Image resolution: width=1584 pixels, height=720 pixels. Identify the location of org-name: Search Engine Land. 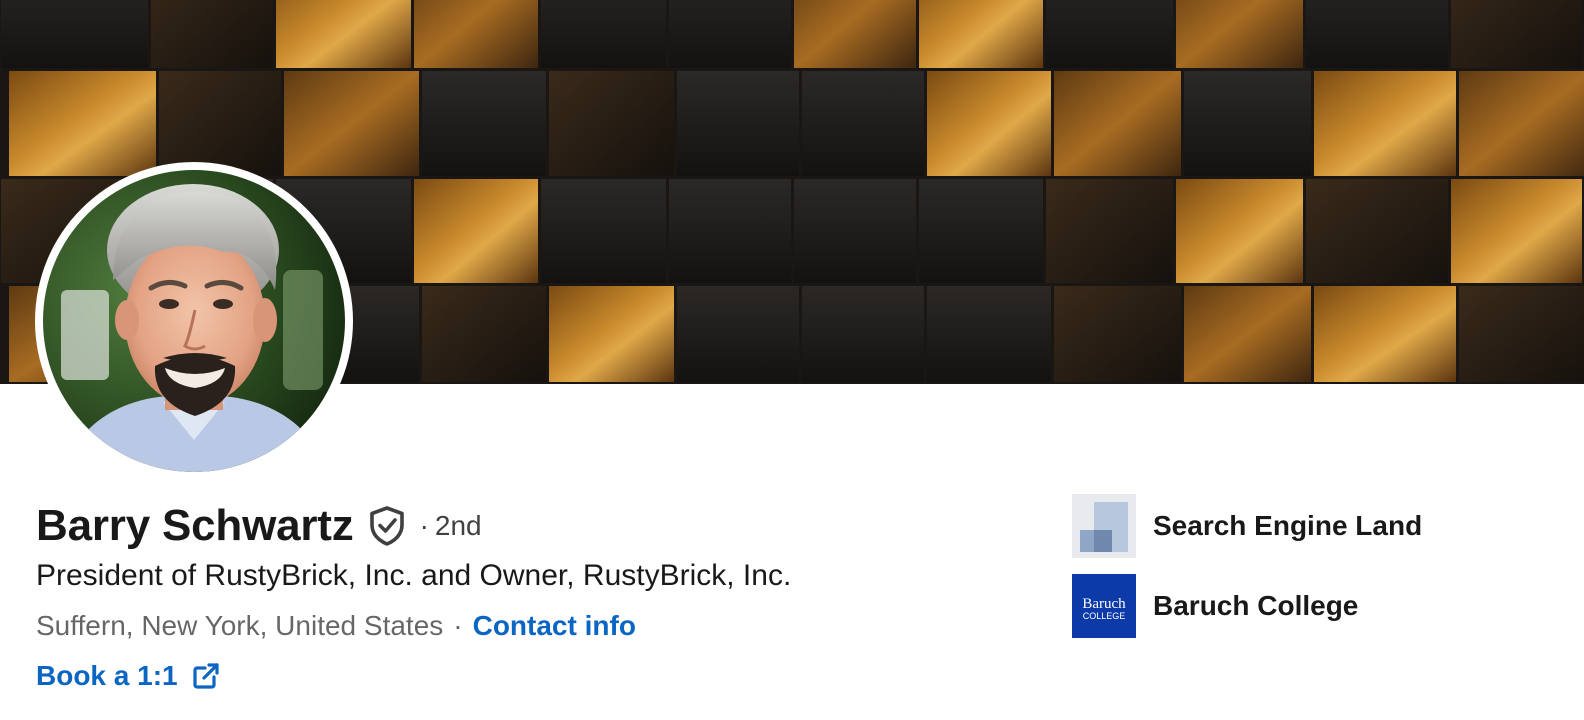
(1288, 525).